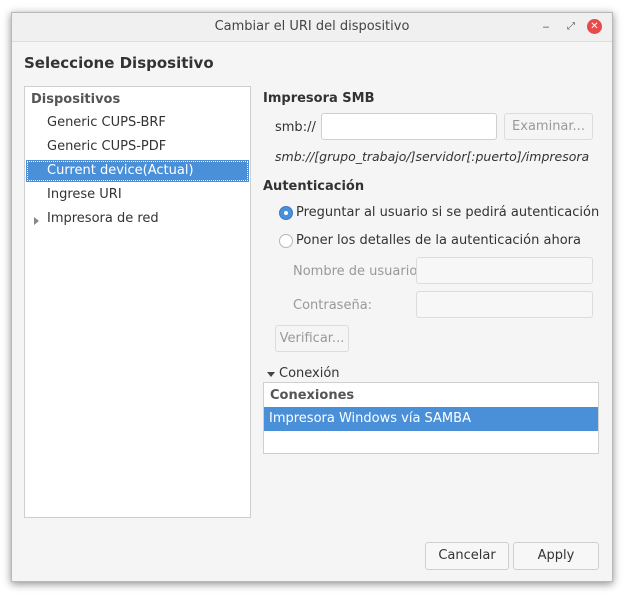 The image size is (631, 601). Describe the element at coordinates (319, 98) in the screenshot. I see `smb-section-title: Impresora SMB` at that location.